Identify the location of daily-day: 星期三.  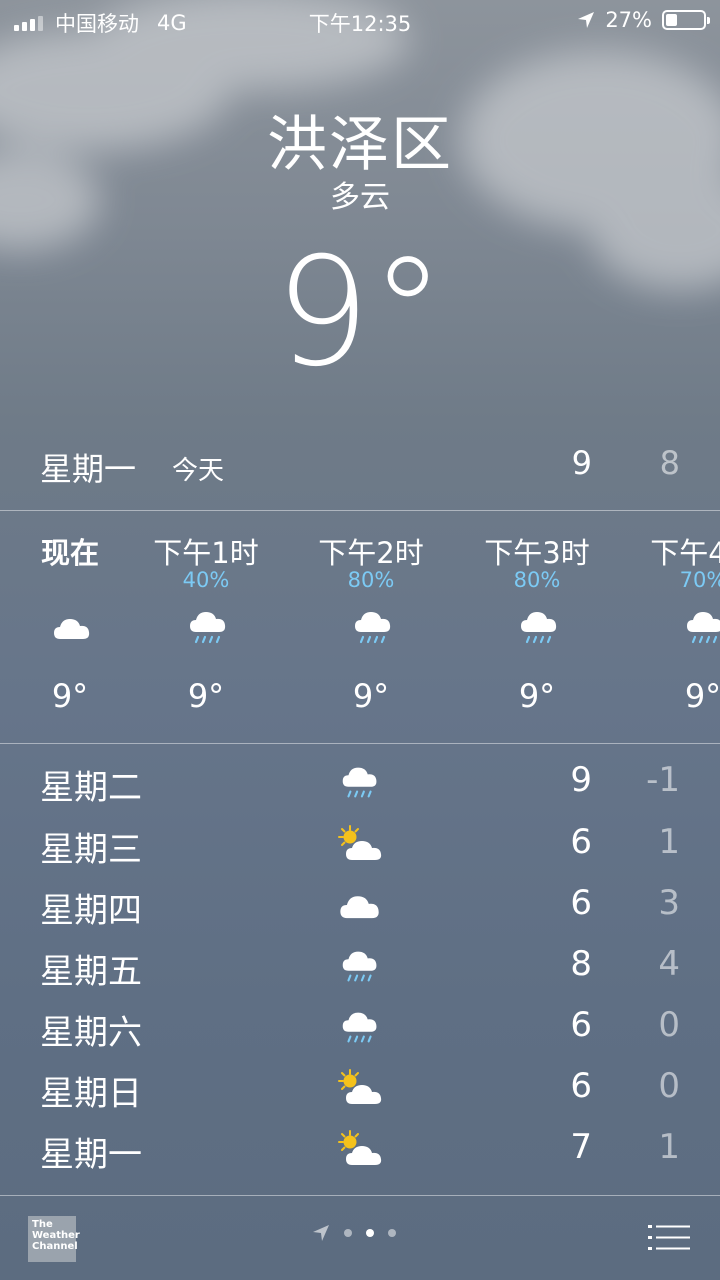
(91, 850).